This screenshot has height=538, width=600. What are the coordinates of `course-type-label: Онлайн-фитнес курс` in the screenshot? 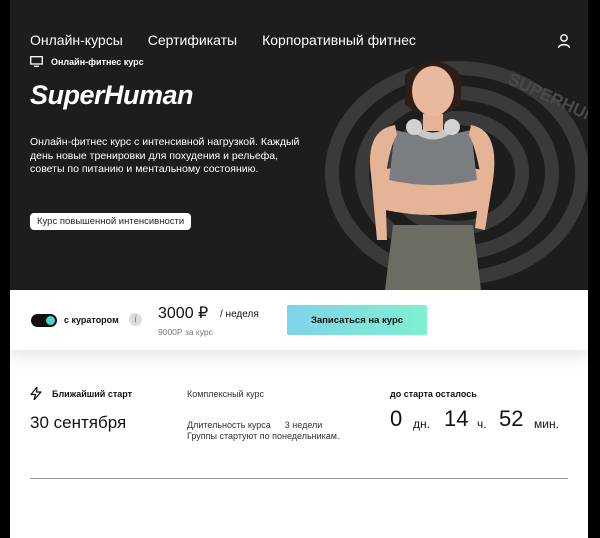 It's located at (97, 61).